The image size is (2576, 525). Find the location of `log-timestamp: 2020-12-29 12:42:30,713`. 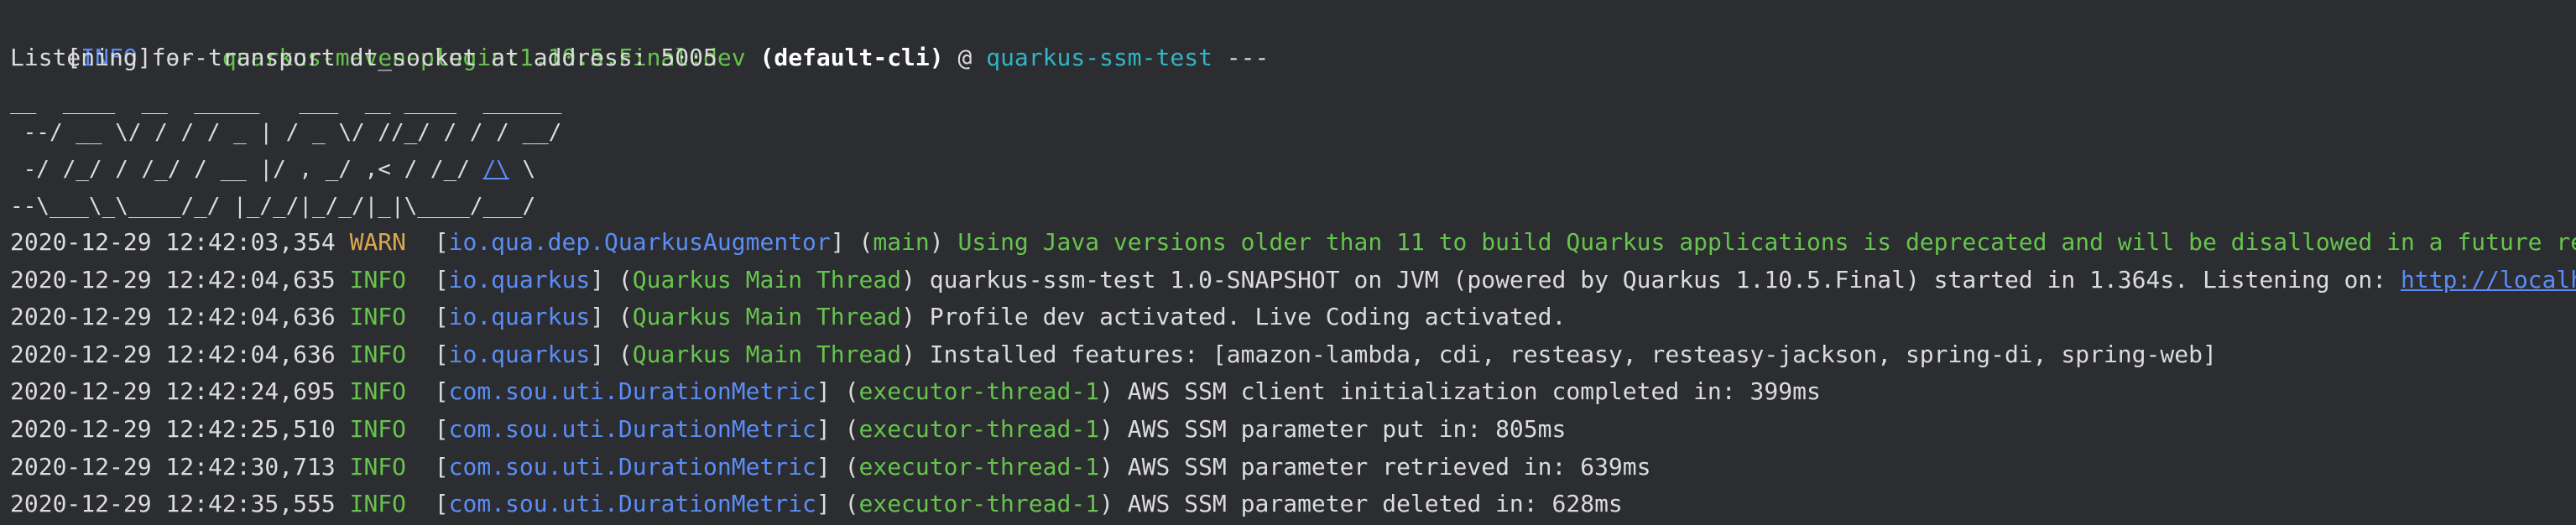

log-timestamp: 2020-12-29 12:42:30,713 is located at coordinates (173, 466).